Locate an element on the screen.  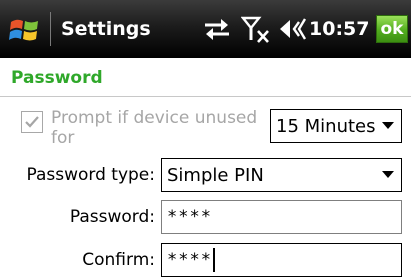
app-title: Settings is located at coordinates (106, 29).